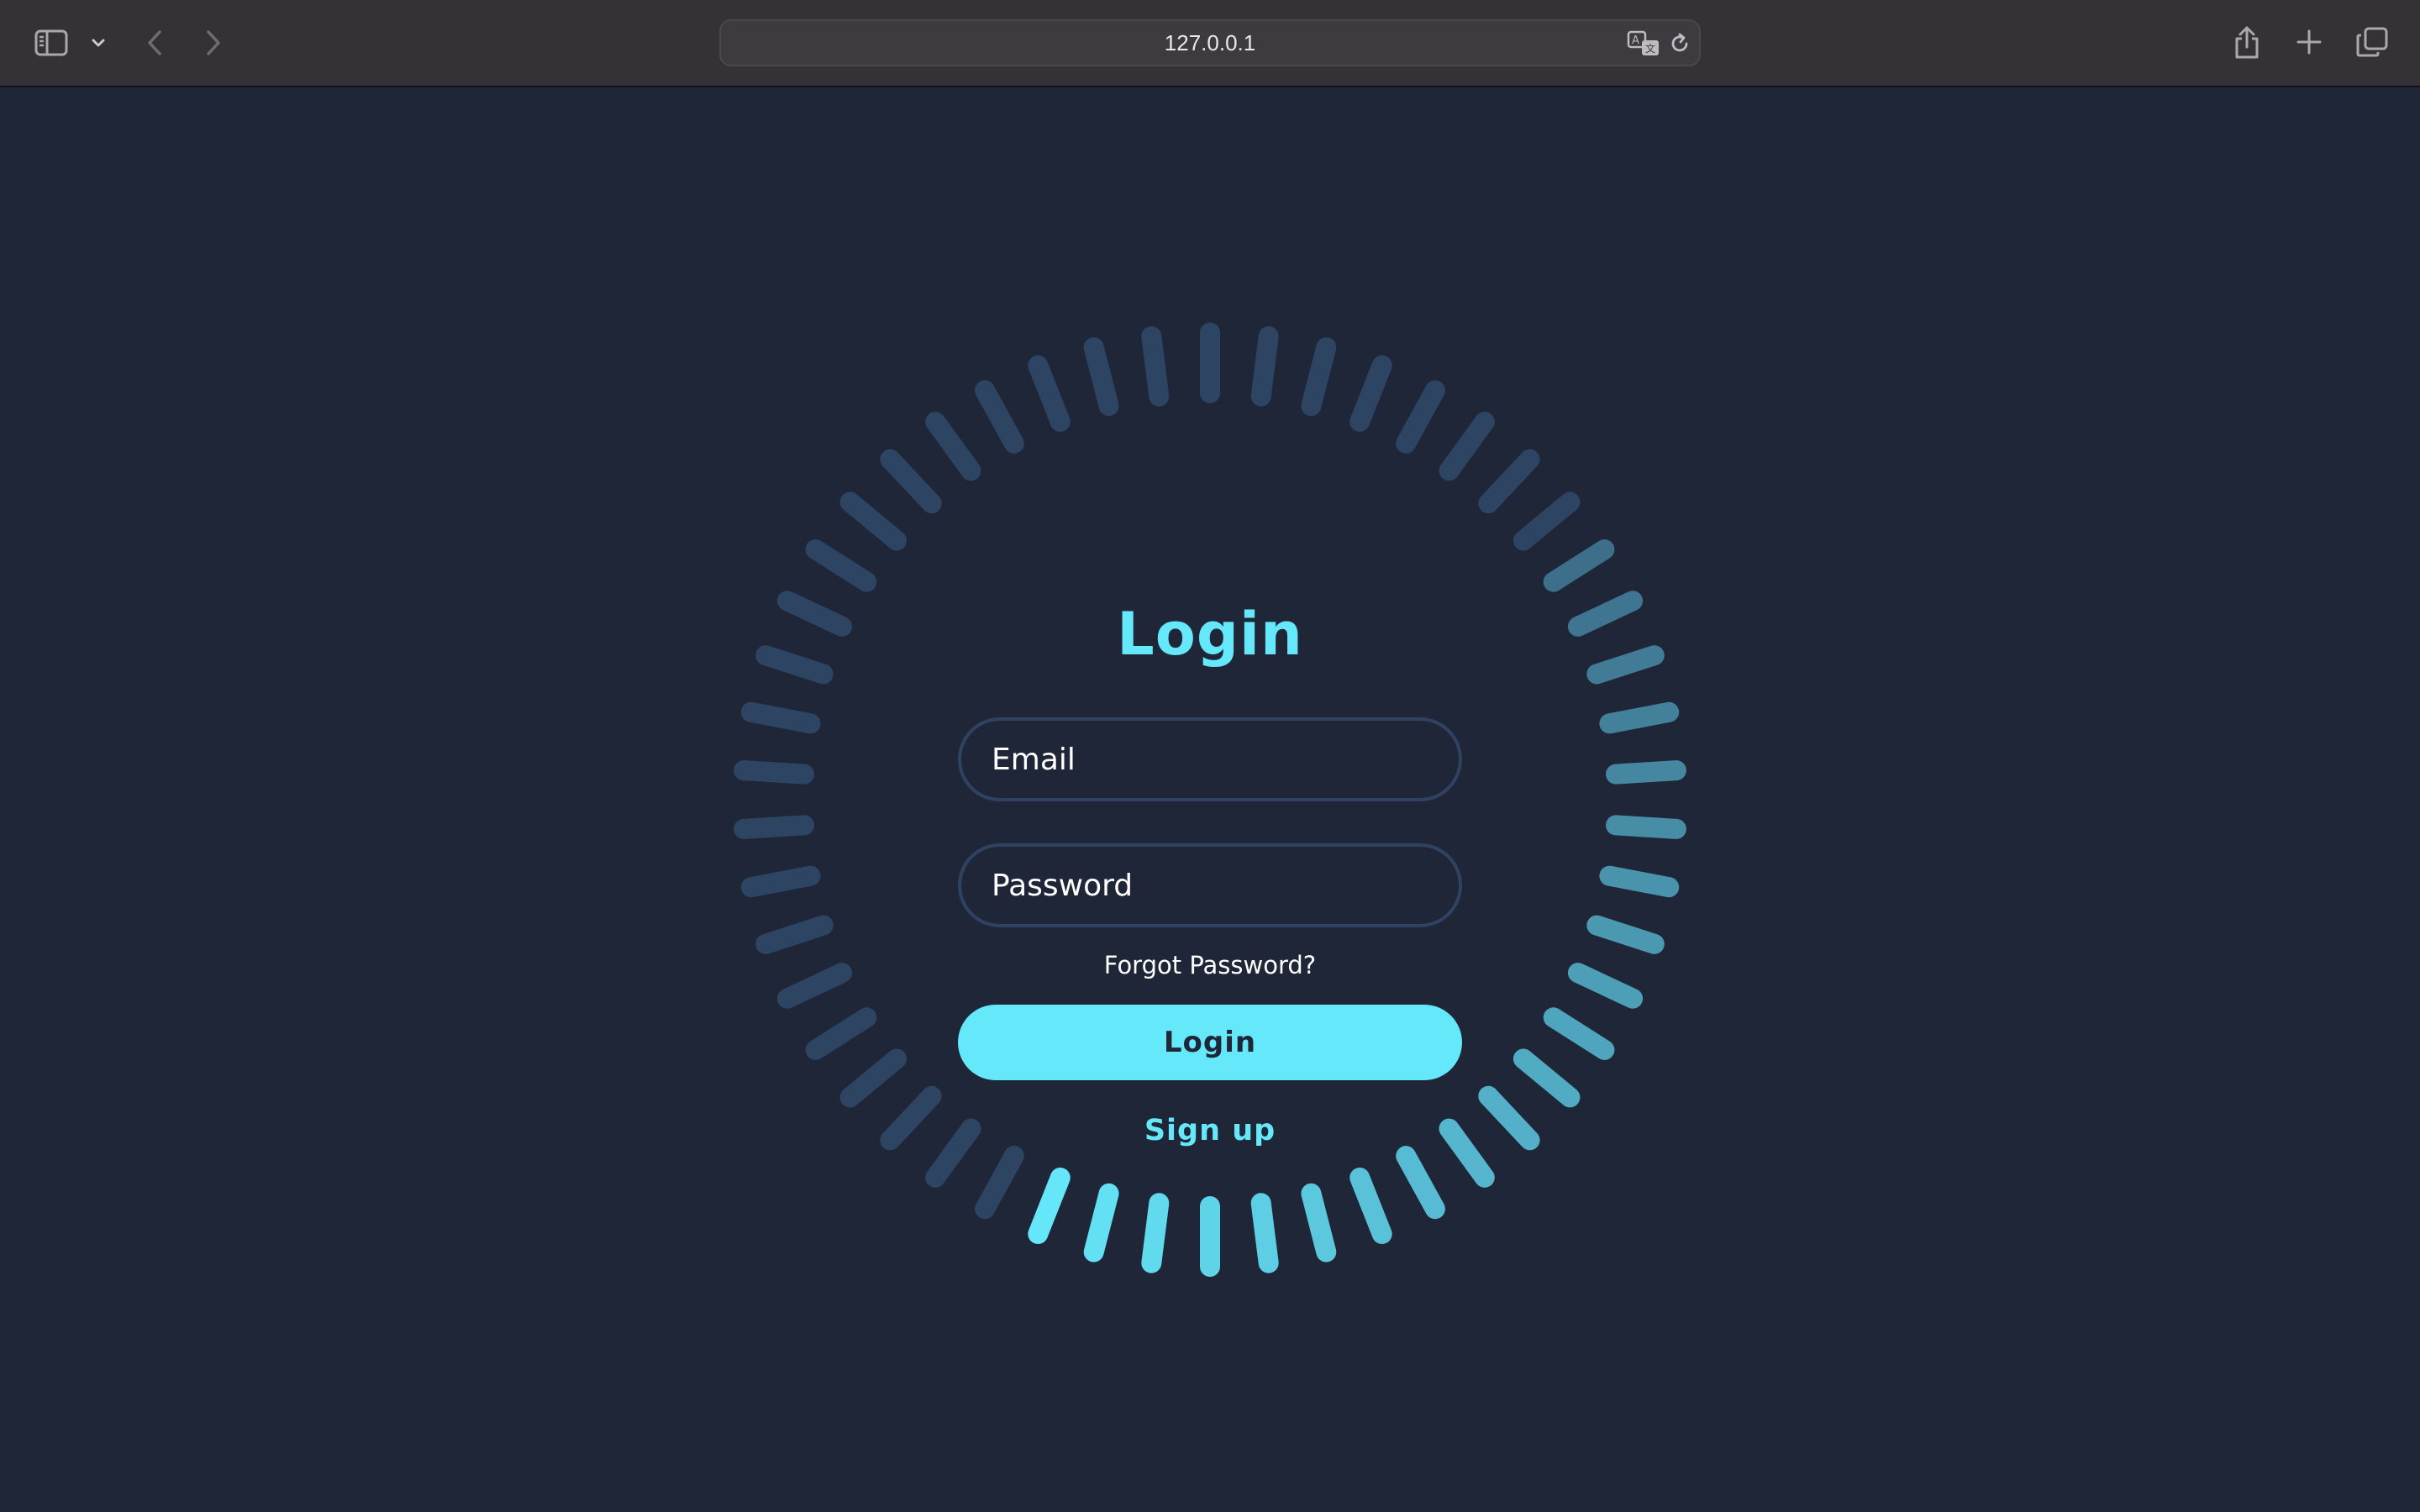  I want to click on email-field, so click(1210, 759).